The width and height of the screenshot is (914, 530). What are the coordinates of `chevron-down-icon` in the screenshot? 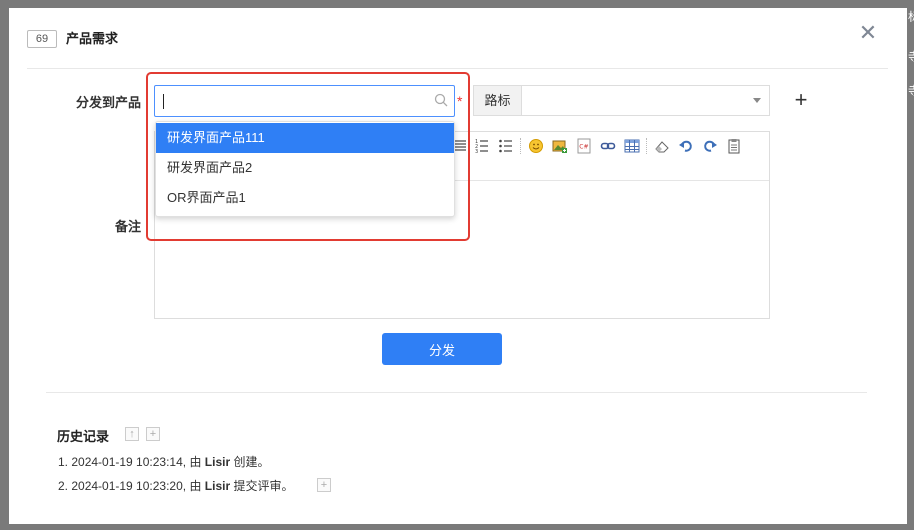 It's located at (757, 100).